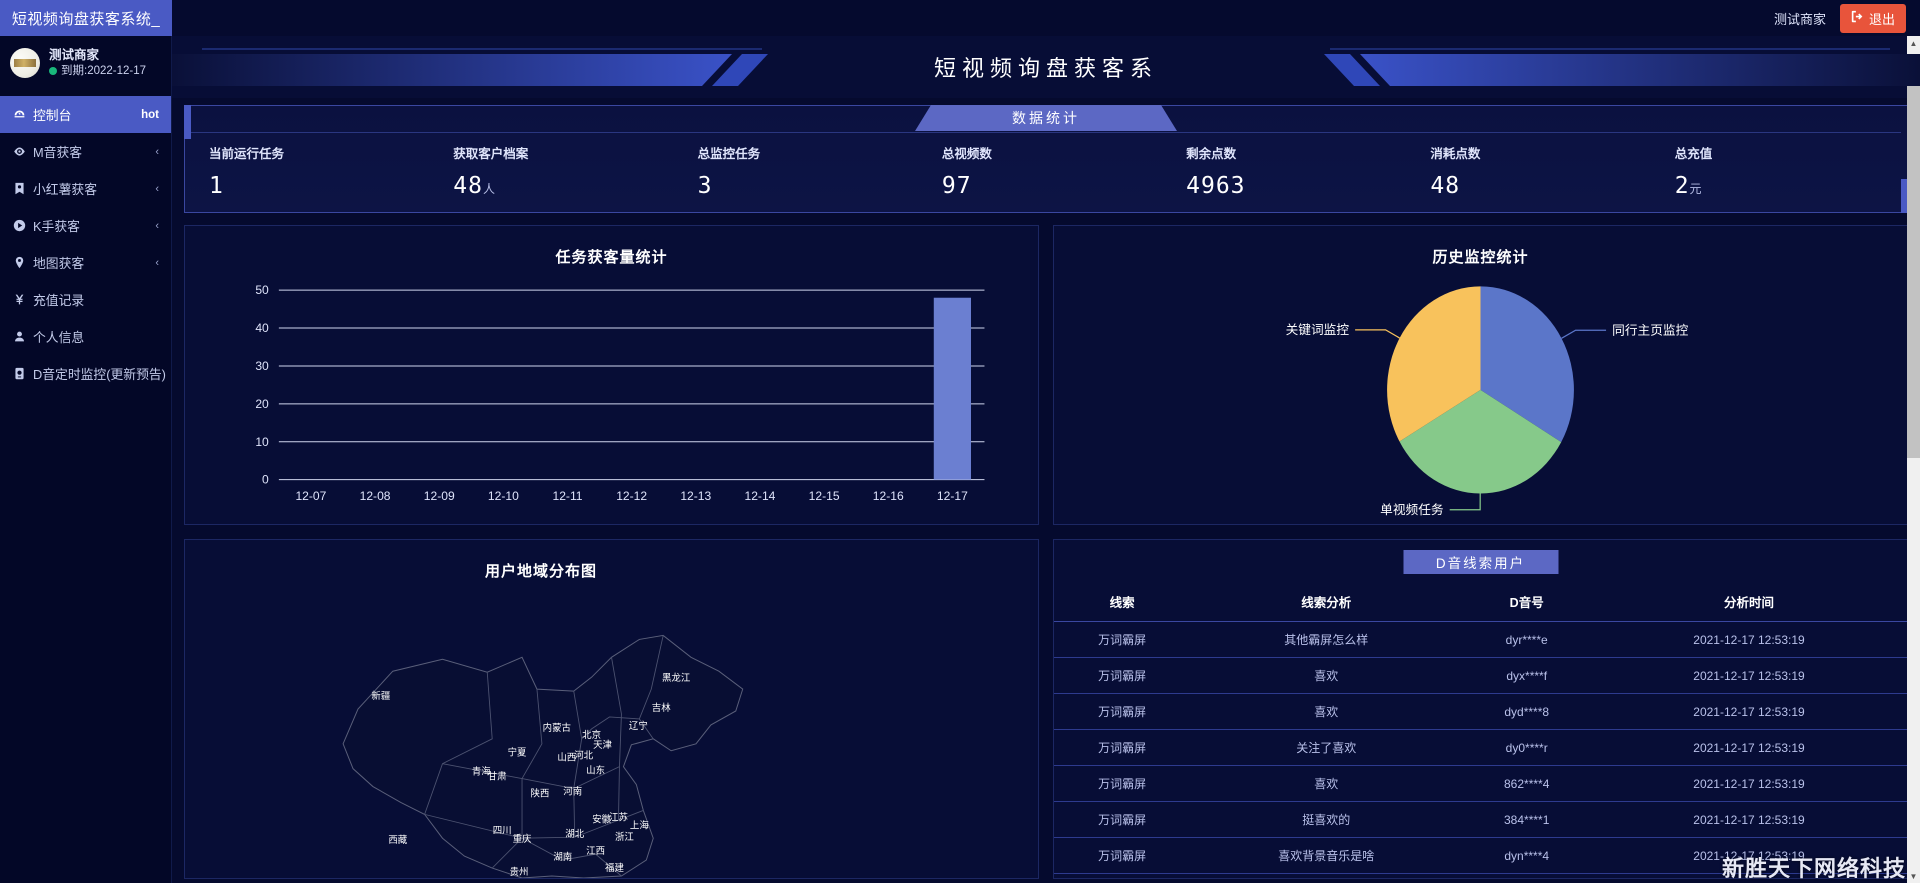  Describe the element at coordinates (85, 114) in the screenshot. I see `sidebar-item-0: 控制台 hot` at that location.